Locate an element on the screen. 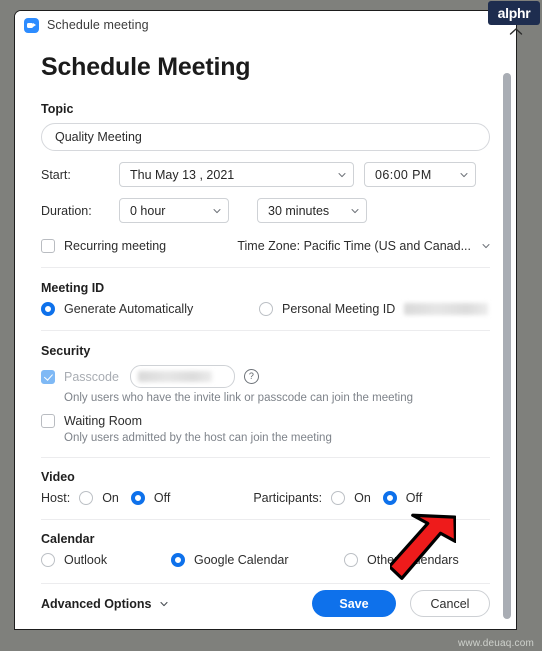 The height and width of the screenshot is (651, 542). radio-participants-video-on is located at coordinates (338, 498).